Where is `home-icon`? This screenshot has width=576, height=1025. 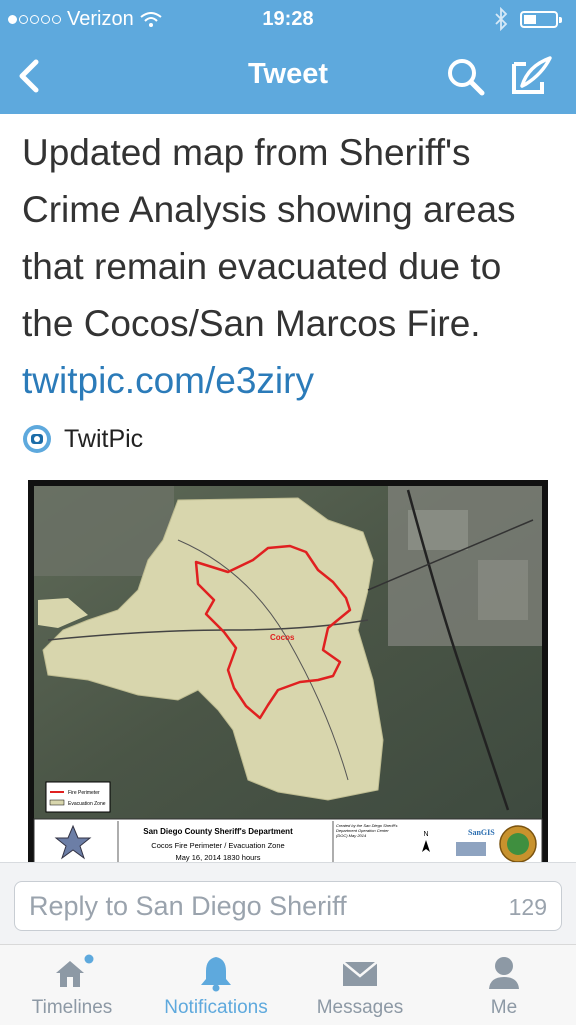 home-icon is located at coordinates (75, 970).